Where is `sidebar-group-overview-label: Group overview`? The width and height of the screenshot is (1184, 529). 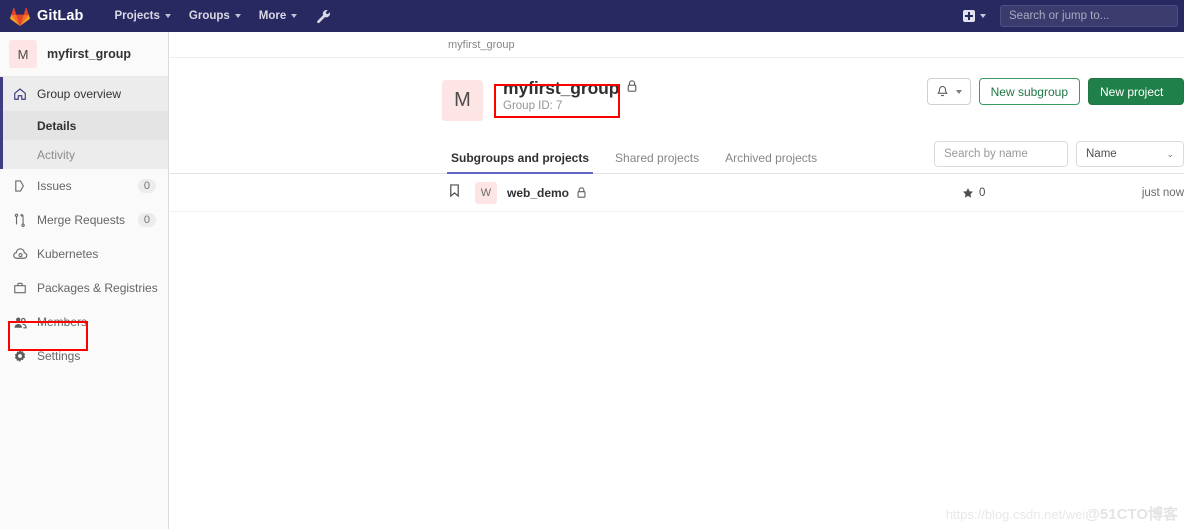
sidebar-group-overview-label: Group overview is located at coordinates (79, 94).